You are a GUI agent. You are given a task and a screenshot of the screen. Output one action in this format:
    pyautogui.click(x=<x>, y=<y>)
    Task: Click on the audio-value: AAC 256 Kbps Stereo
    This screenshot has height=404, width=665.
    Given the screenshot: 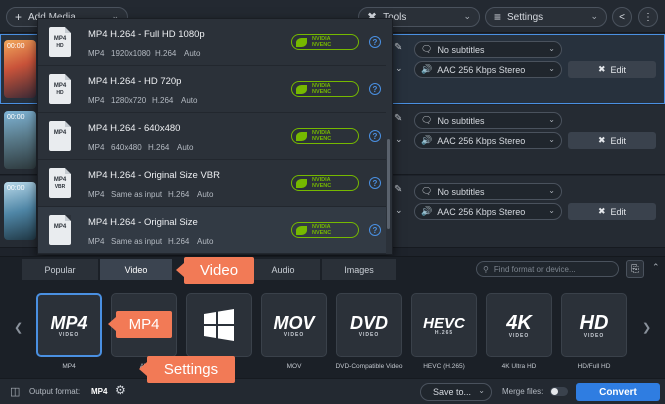 What is the action you would take?
    pyautogui.click(x=481, y=69)
    